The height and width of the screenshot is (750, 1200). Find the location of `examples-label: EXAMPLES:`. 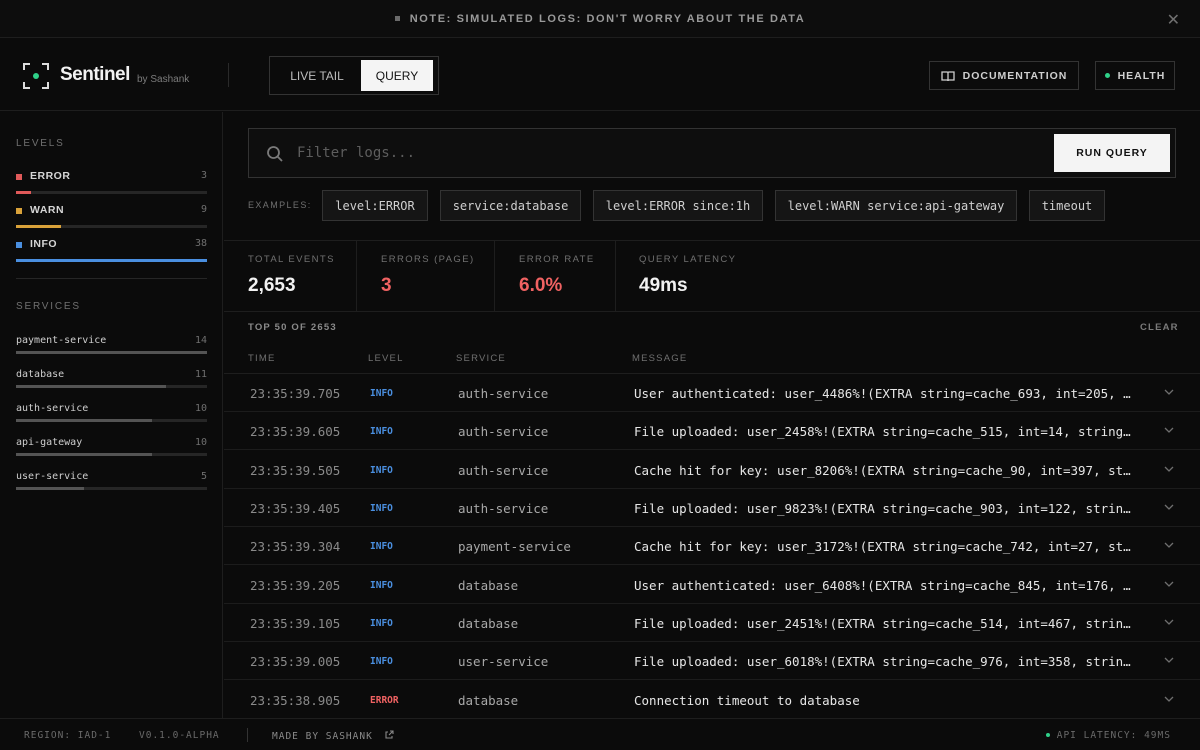

examples-label: EXAMPLES: is located at coordinates (280, 205).